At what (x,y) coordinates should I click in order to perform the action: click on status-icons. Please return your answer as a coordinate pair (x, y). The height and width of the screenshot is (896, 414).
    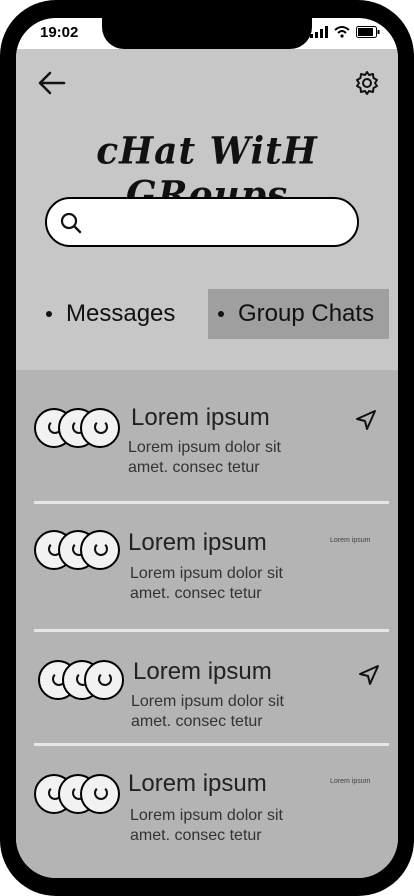
    Looking at the image, I should click on (345, 32).